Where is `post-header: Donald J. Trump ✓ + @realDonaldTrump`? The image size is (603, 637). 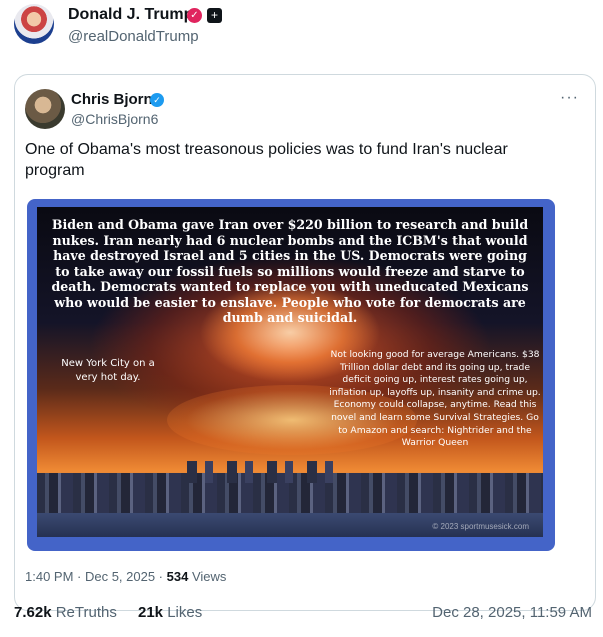 post-header: Donald J. Trump ✓ + @realDonaldTrump is located at coordinates (304, 26).